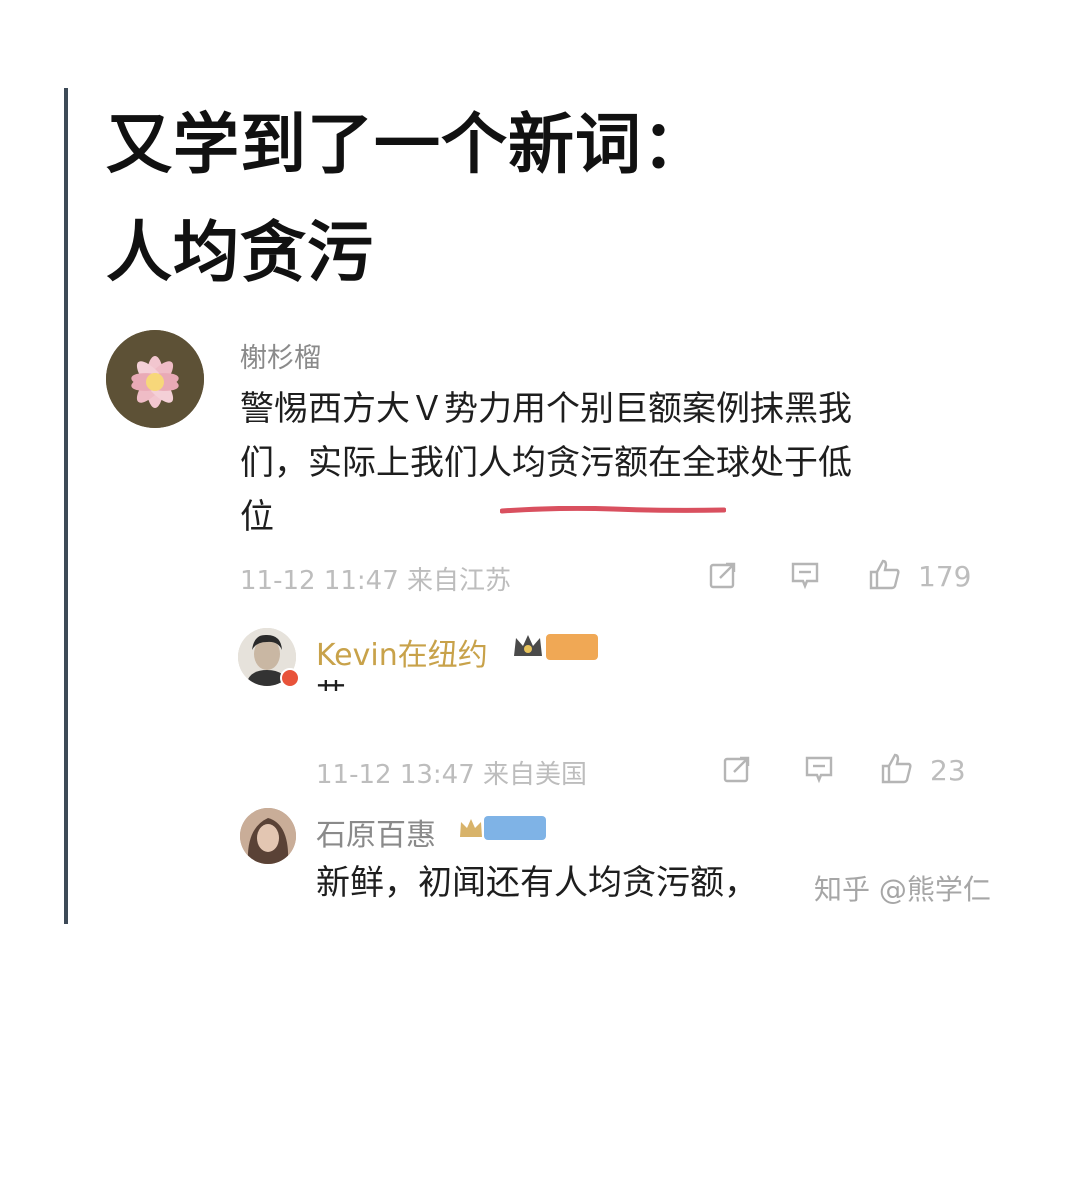  I want to click on reply-meta: 11-12 13:47 来自美国, so click(452, 775).